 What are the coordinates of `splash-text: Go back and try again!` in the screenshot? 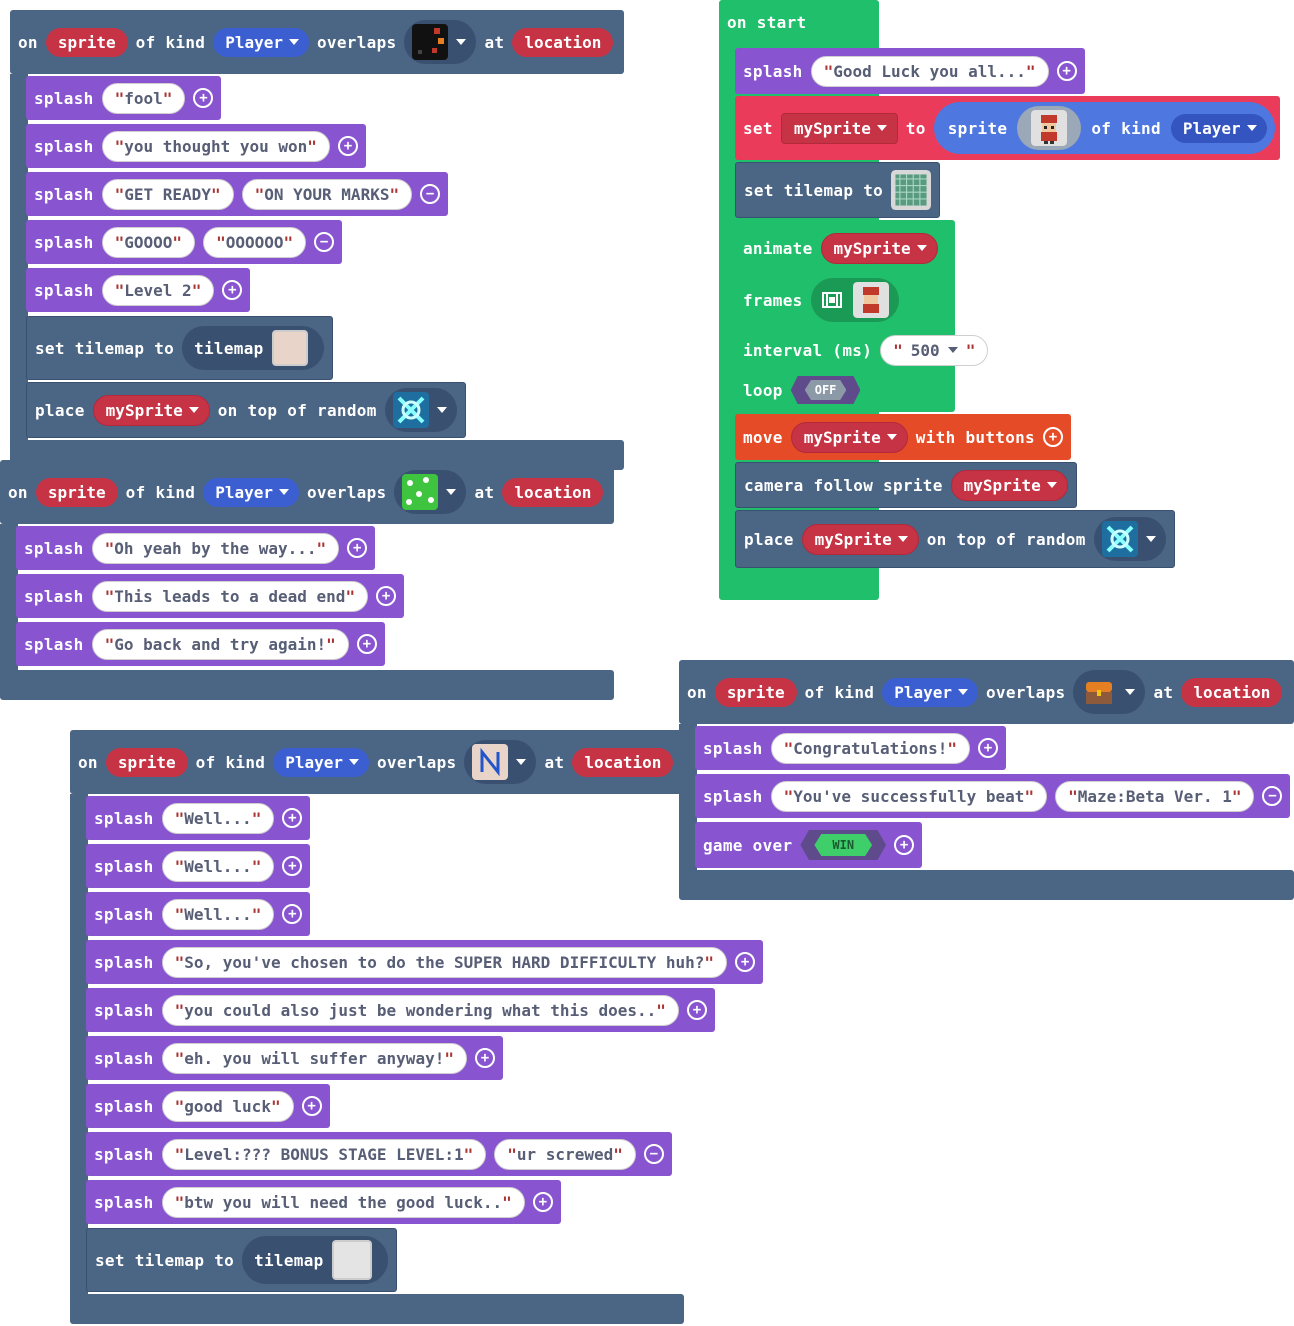 It's located at (220, 644).